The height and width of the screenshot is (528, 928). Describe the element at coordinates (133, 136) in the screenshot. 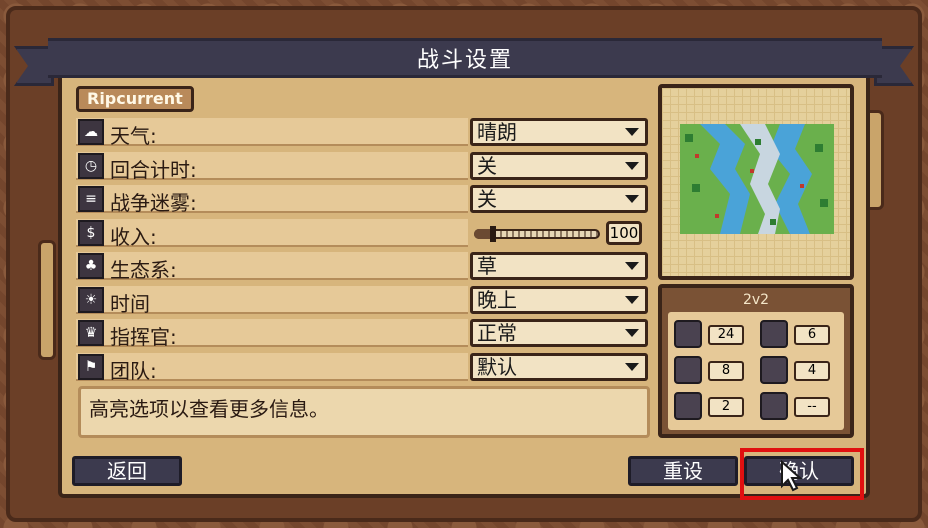

I see `setting-label: 天气:` at that location.